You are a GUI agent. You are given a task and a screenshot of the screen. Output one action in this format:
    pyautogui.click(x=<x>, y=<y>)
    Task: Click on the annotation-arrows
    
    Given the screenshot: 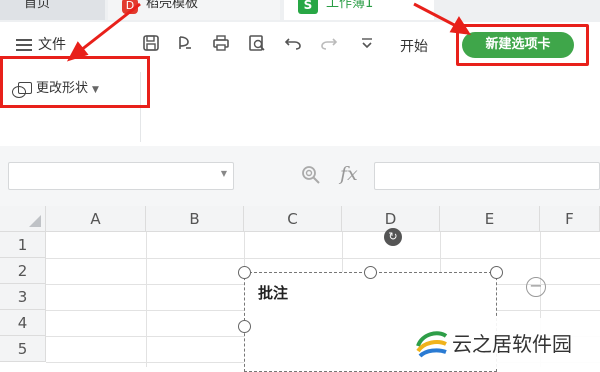 What is the action you would take?
    pyautogui.click(x=268, y=32)
    